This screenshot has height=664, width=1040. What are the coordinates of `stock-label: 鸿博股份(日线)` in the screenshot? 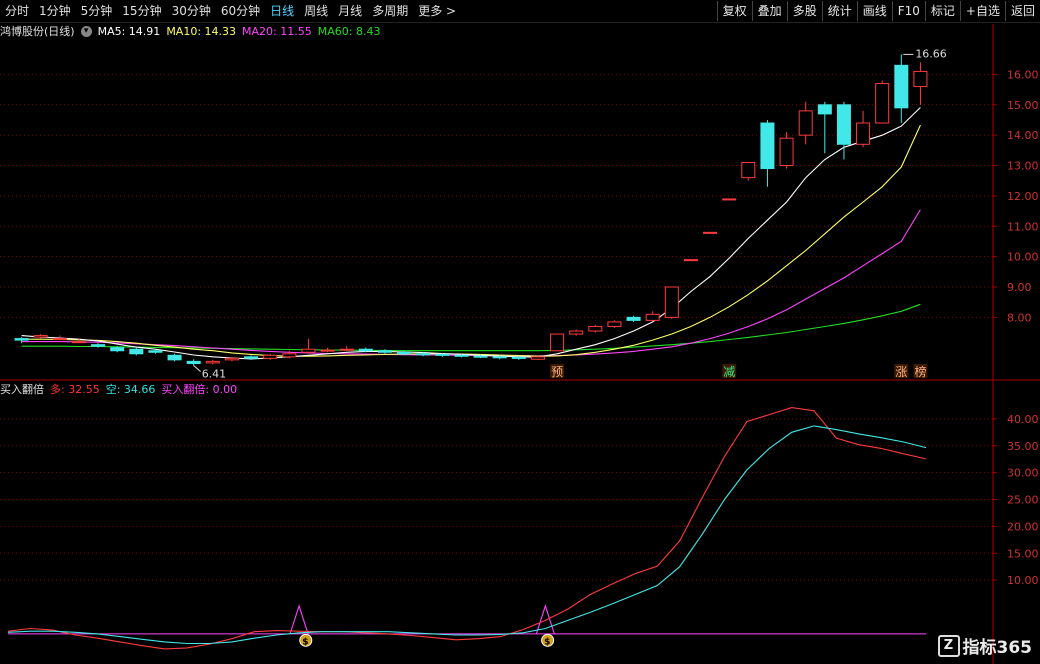 It's located at (37, 31).